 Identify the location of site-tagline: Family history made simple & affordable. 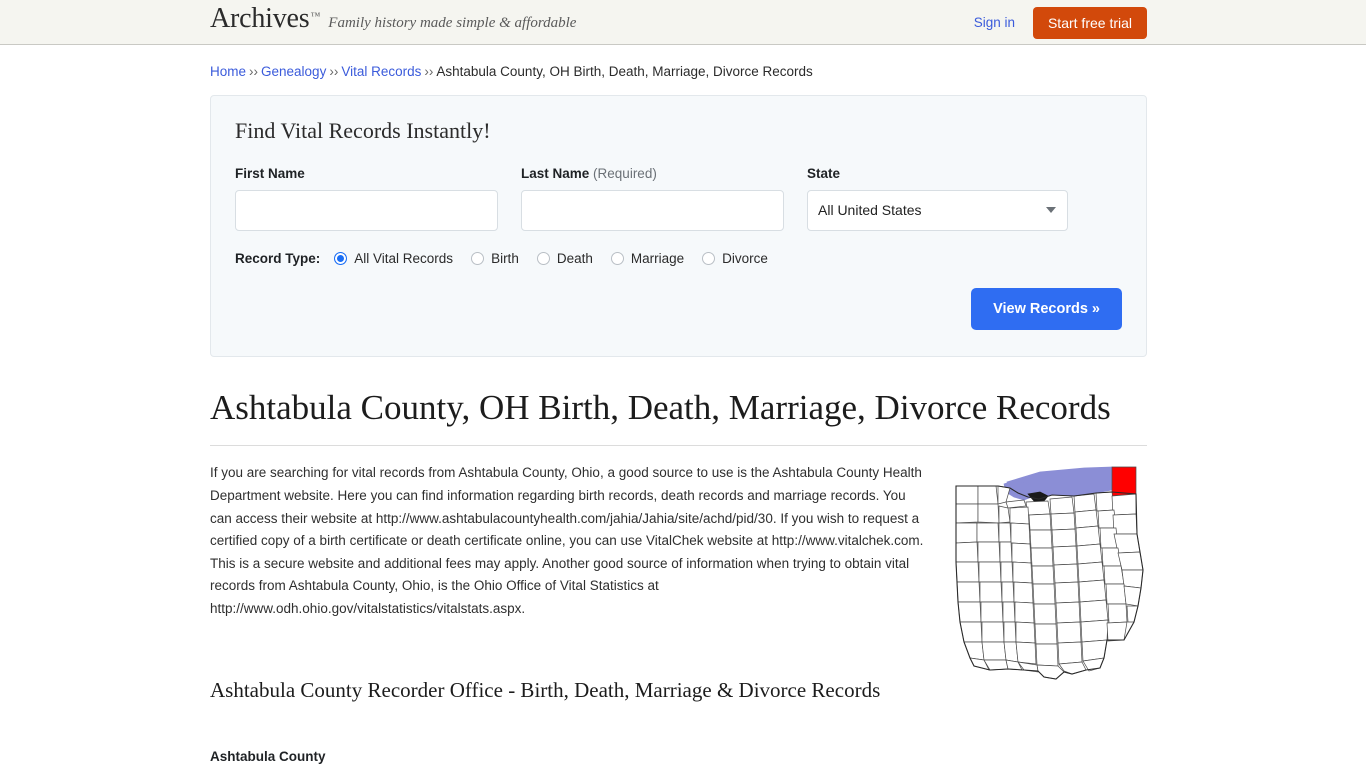
(452, 23).